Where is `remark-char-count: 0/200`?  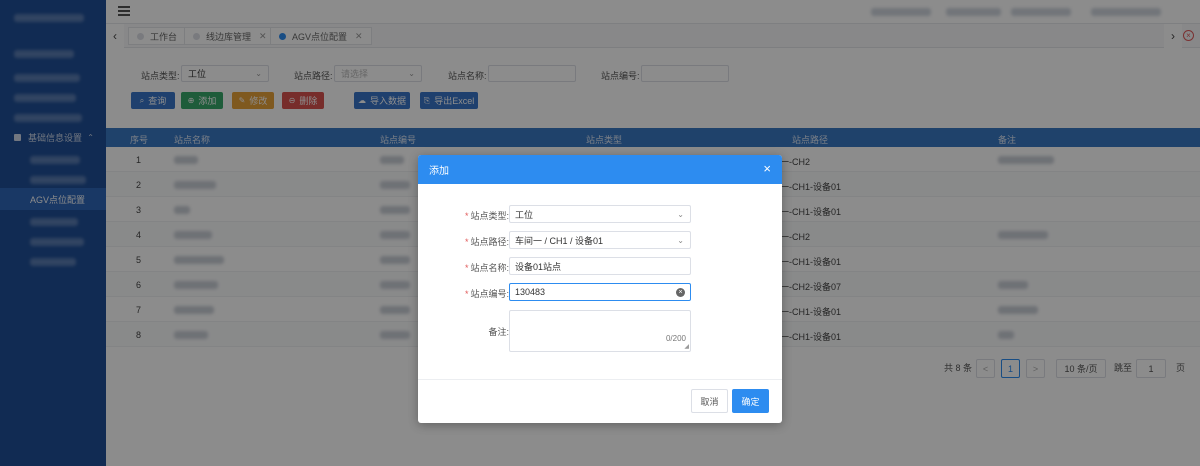
remark-char-count: 0/200 is located at coordinates (675, 338).